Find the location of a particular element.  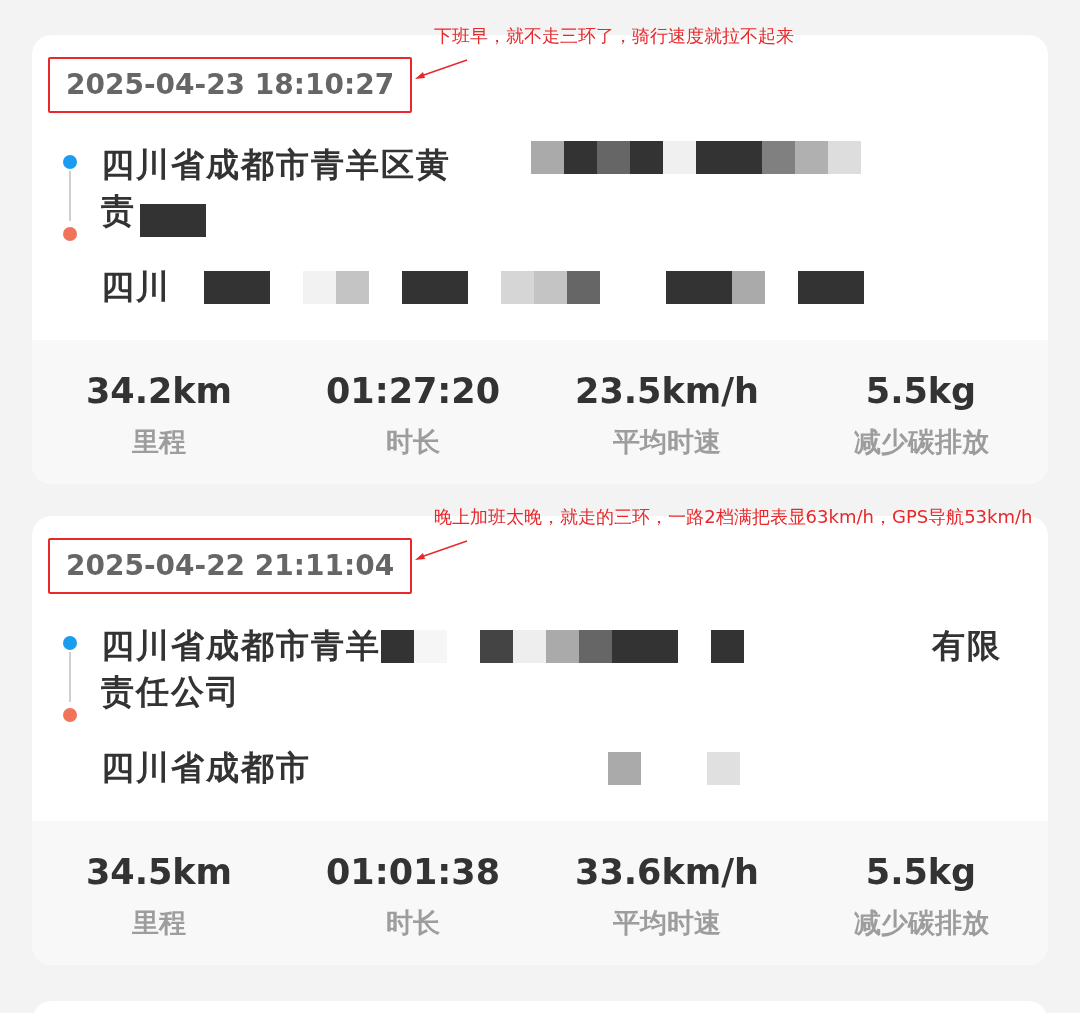

ride-time: 2025-04-22 21:11:04 is located at coordinates (230, 566).